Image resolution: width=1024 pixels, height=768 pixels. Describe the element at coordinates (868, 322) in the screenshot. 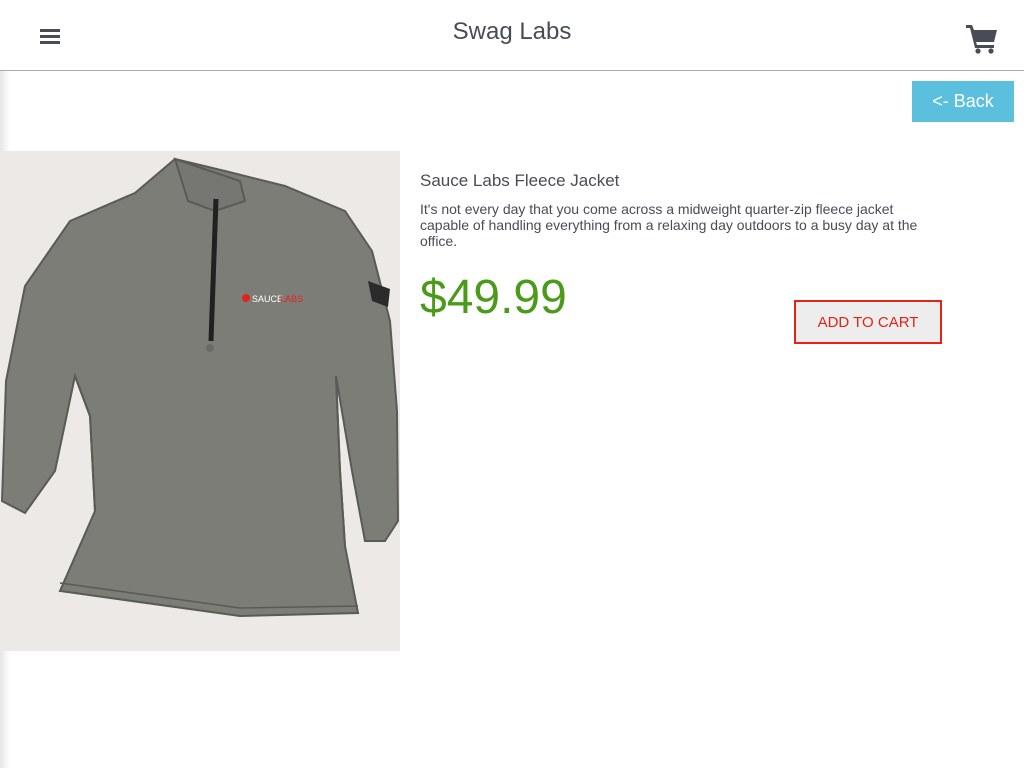

I see `add-to-cart-button: ADD TO CART` at that location.